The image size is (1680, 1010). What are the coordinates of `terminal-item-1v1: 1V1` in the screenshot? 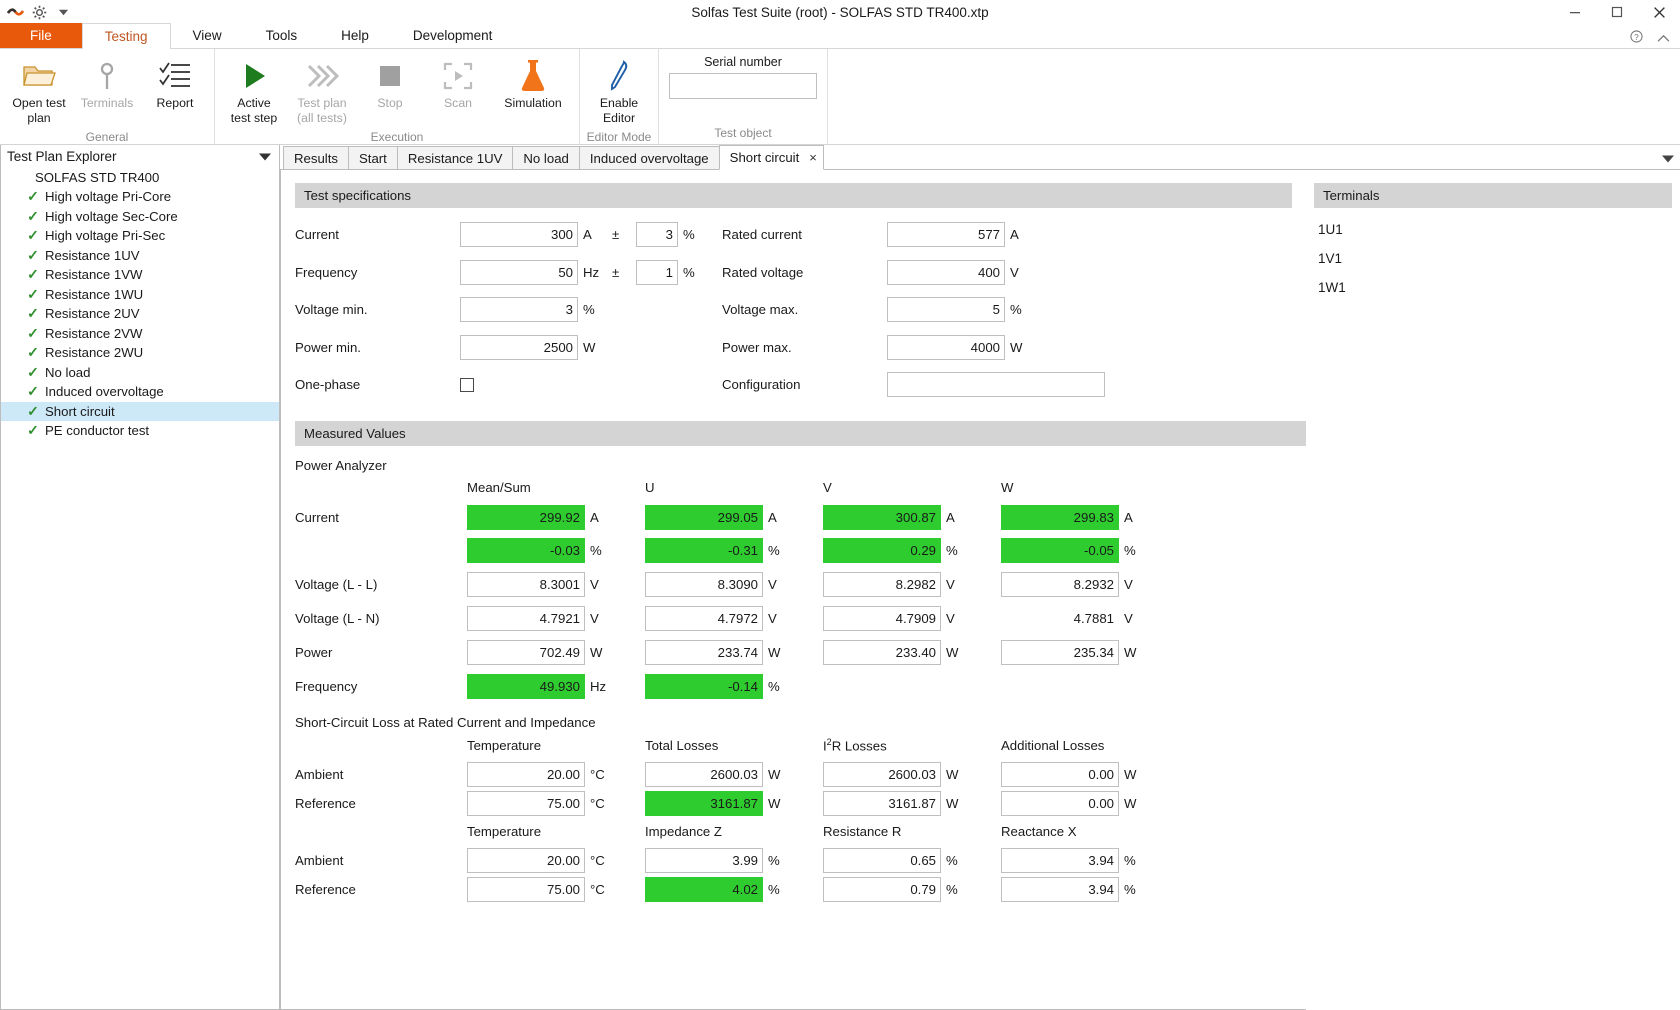 It's located at (1493, 258).